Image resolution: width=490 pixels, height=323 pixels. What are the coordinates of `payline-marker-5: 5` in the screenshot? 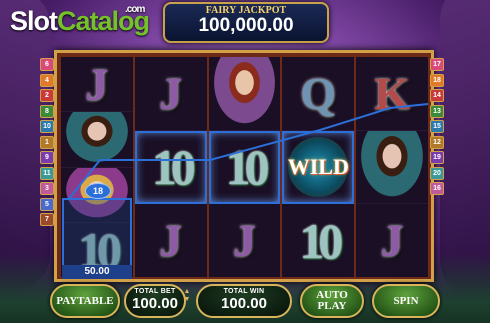 It's located at (47, 204).